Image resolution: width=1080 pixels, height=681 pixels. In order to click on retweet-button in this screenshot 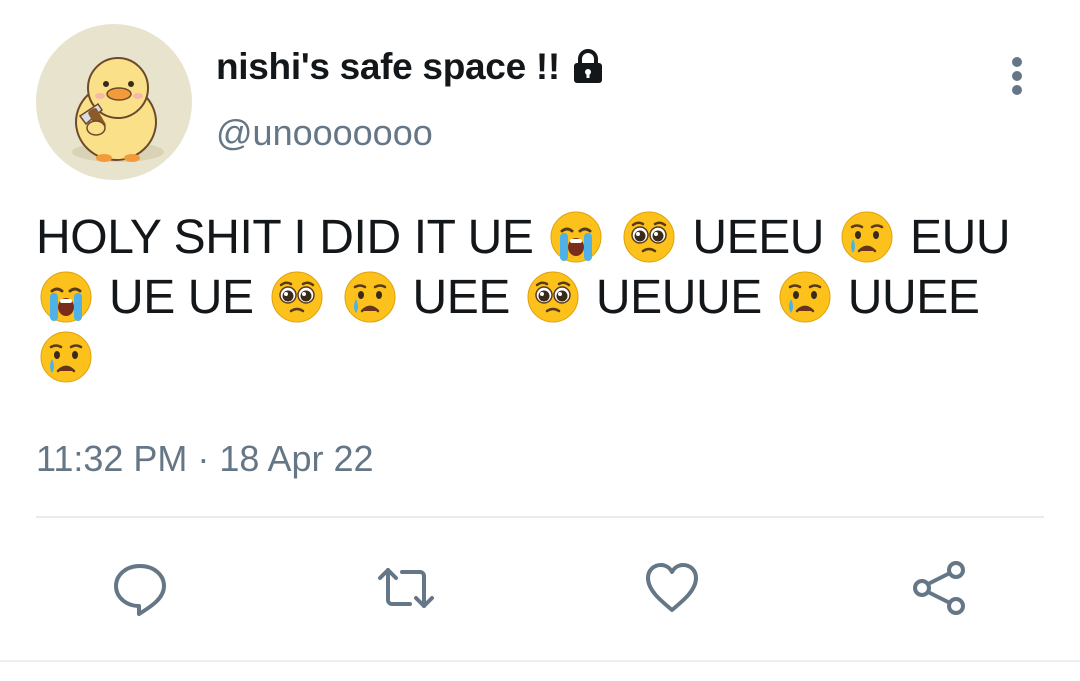, I will do `click(406, 588)`.